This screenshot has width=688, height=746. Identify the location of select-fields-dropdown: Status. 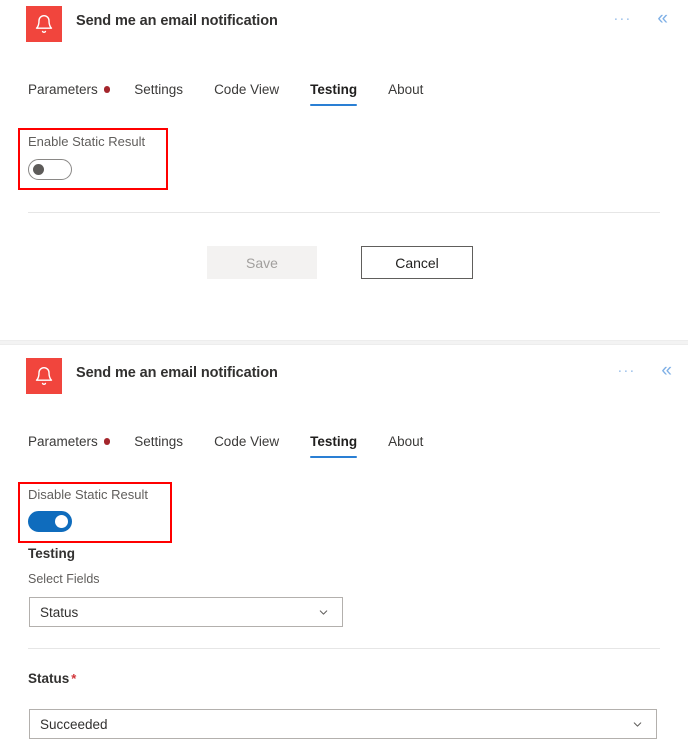
(186, 612).